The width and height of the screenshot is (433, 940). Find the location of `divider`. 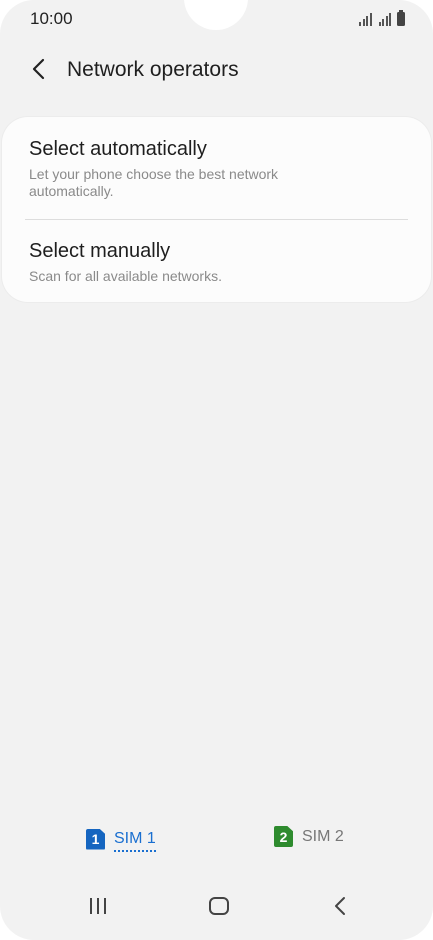

divider is located at coordinates (216, 219).